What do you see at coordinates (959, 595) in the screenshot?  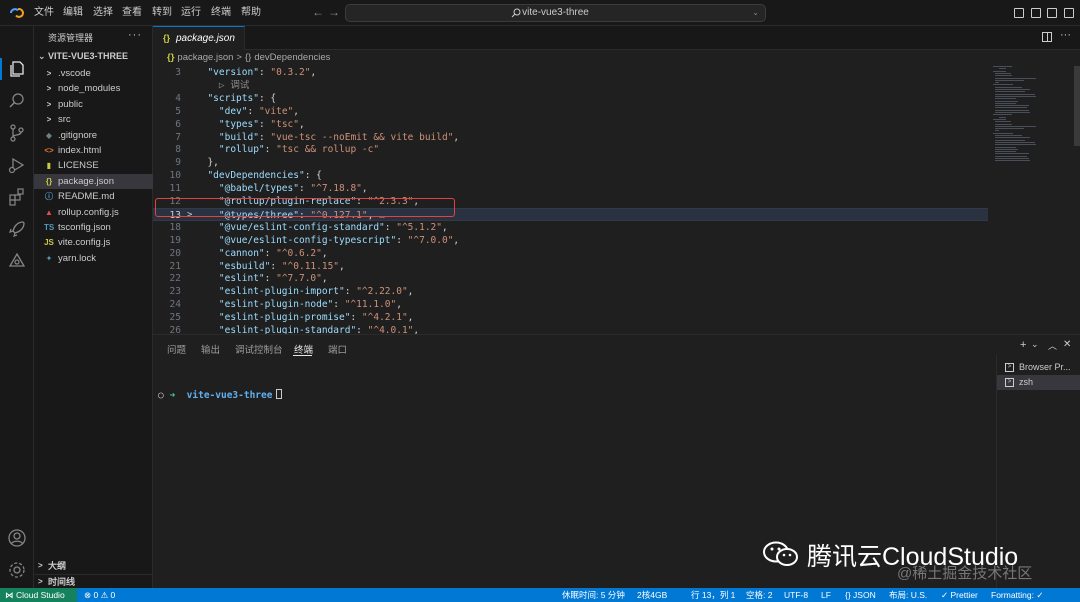 I see `prettier-status: ✓ Prettier` at bounding box center [959, 595].